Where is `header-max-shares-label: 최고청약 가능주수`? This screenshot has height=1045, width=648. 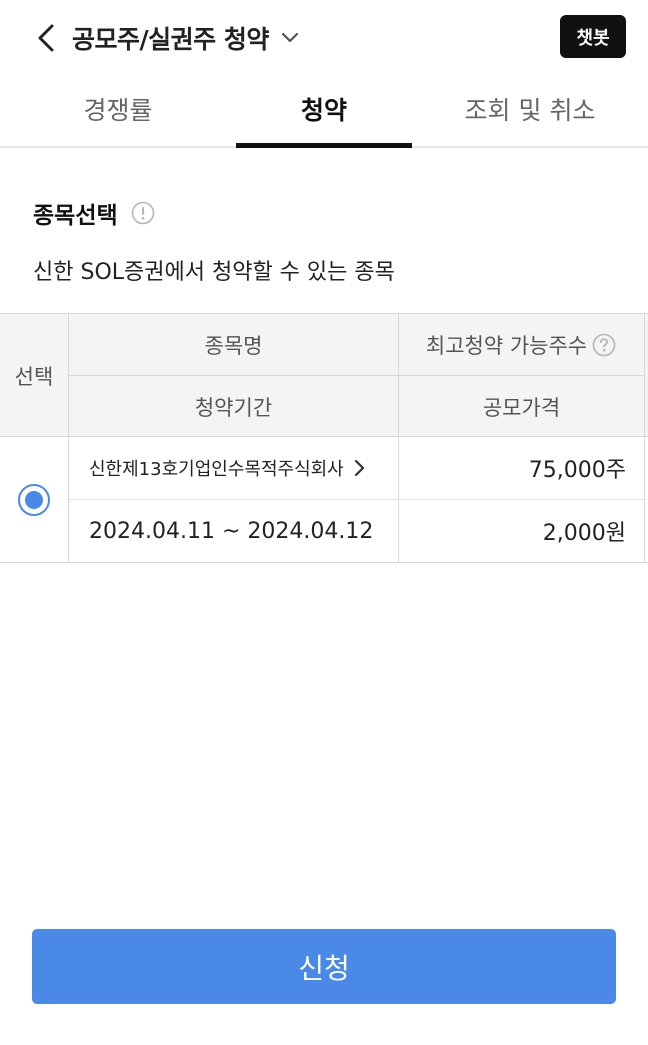
header-max-shares-label: 최고청약 가능주수 is located at coordinates (506, 345).